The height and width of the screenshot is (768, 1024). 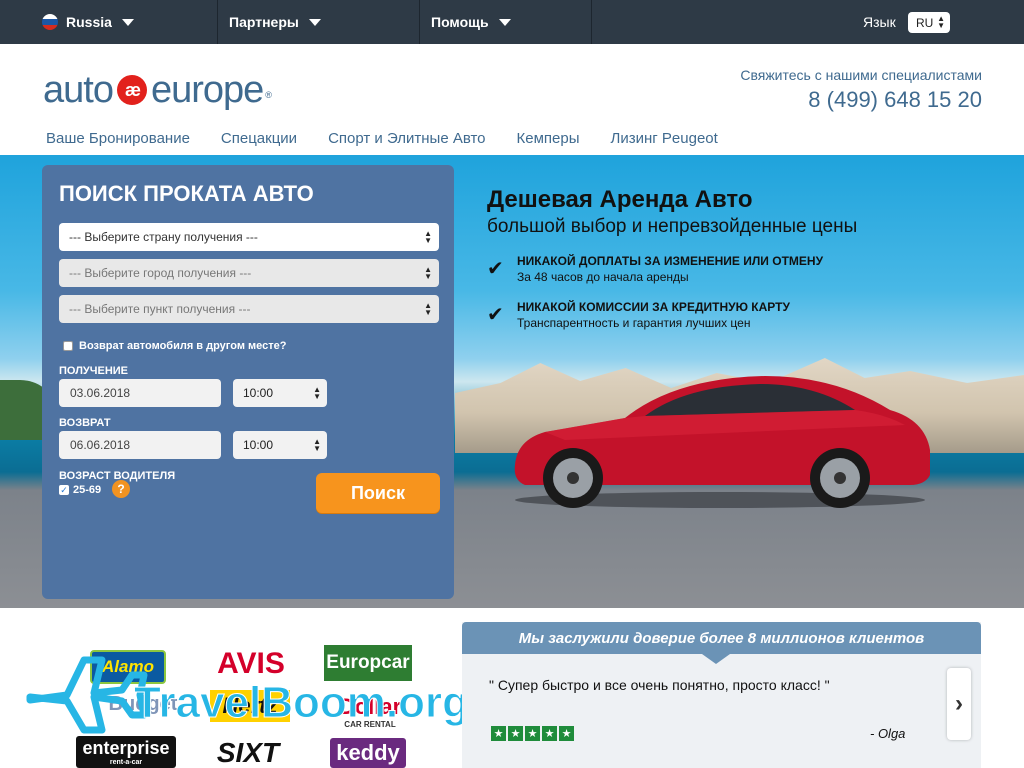 What do you see at coordinates (186, 193) in the screenshot?
I see `search-title: ПОИСК ПРОКАТА АВТО` at bounding box center [186, 193].